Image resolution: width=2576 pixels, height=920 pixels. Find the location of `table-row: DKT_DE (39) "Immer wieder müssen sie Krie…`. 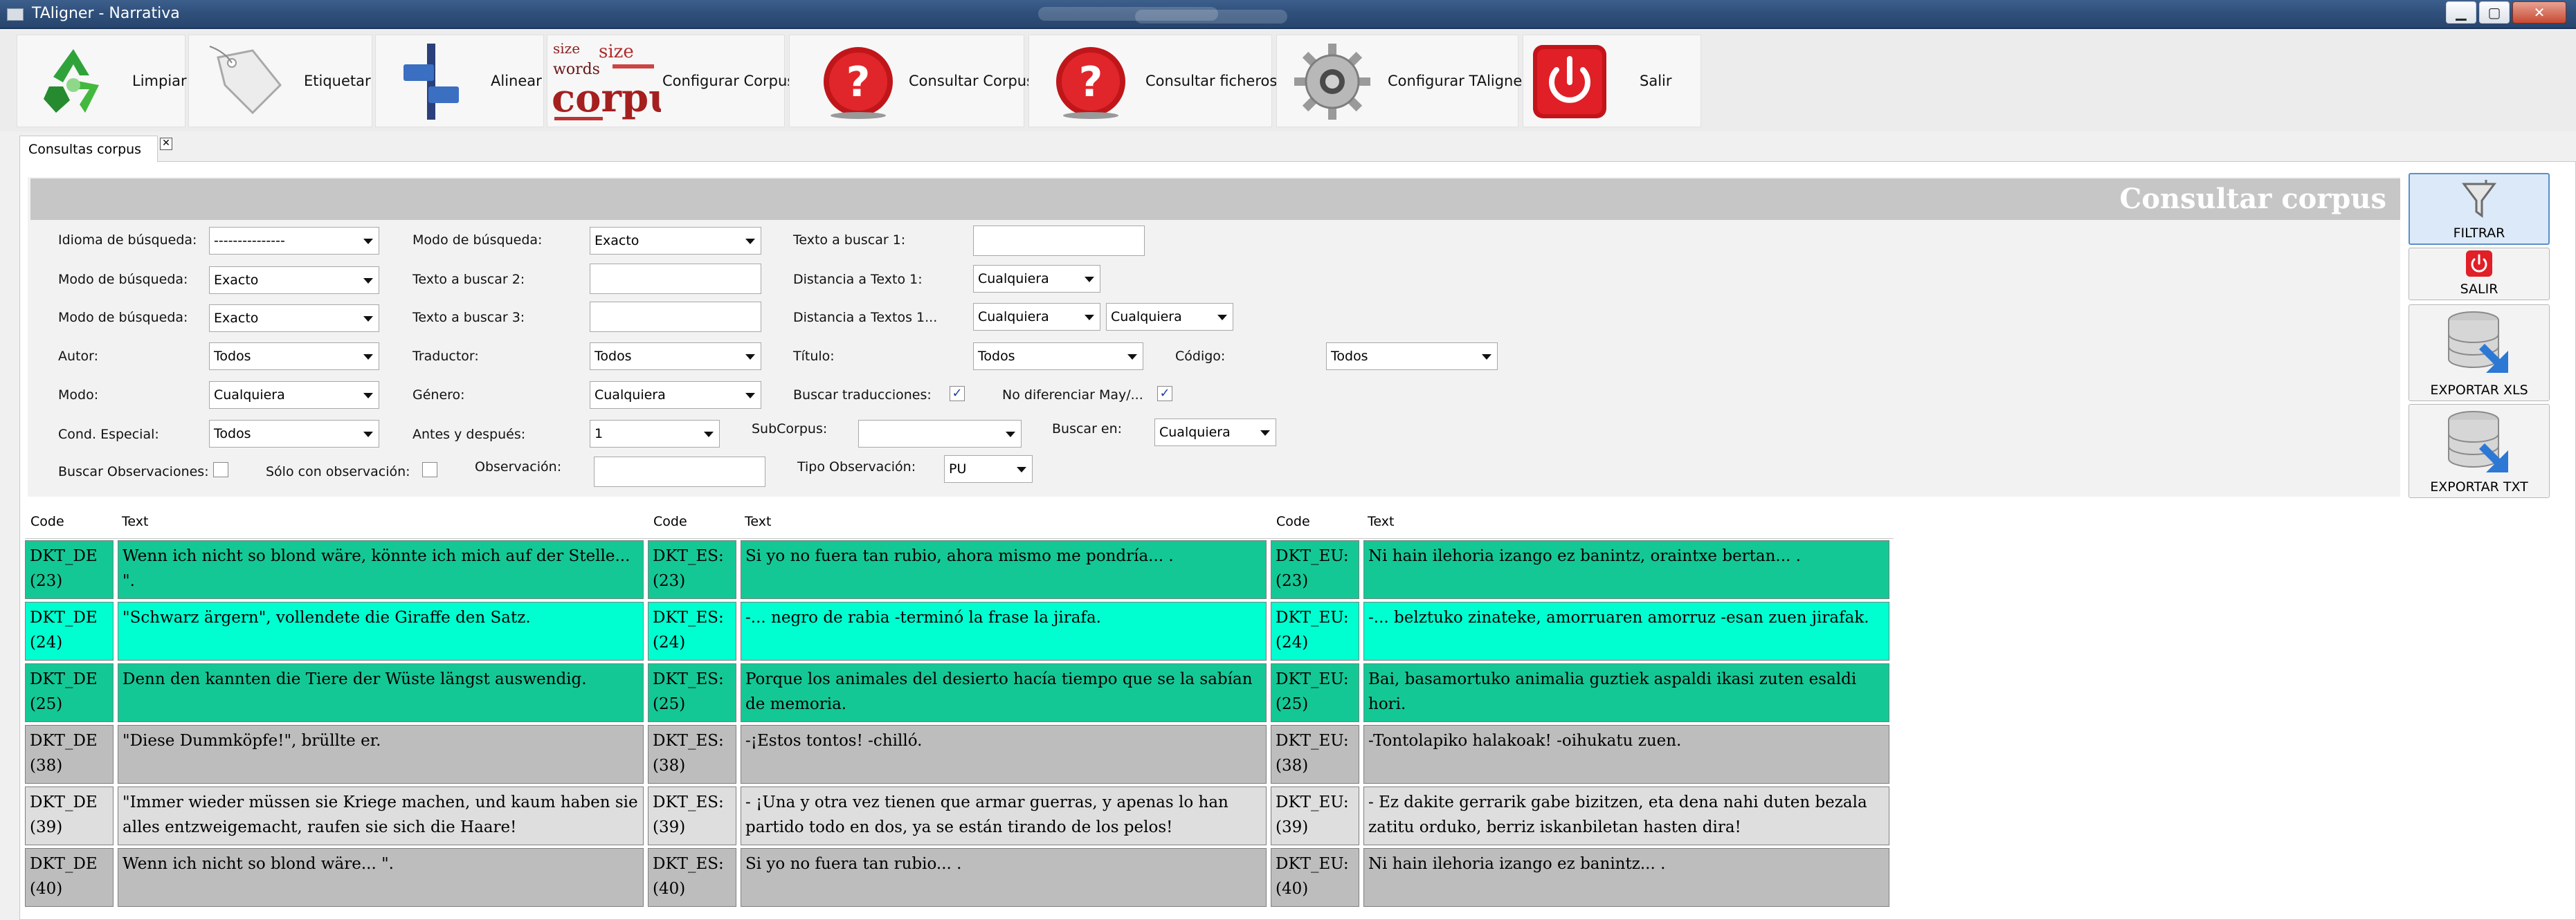

table-row: DKT_DE (39) "Immer wieder müssen sie Krie… is located at coordinates (959, 816).